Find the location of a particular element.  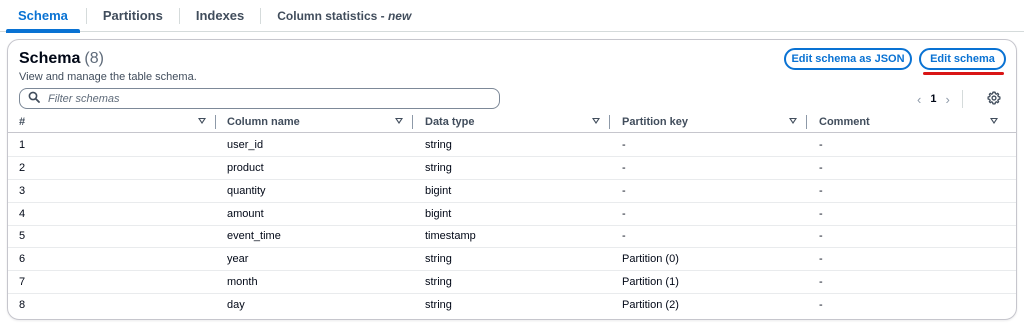

column-header-label: Column name is located at coordinates (263, 122).